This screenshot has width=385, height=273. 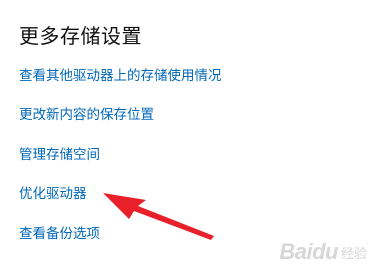 What do you see at coordinates (59, 234) in the screenshot?
I see `view-backup-options-link: 查看备份选项` at bounding box center [59, 234].